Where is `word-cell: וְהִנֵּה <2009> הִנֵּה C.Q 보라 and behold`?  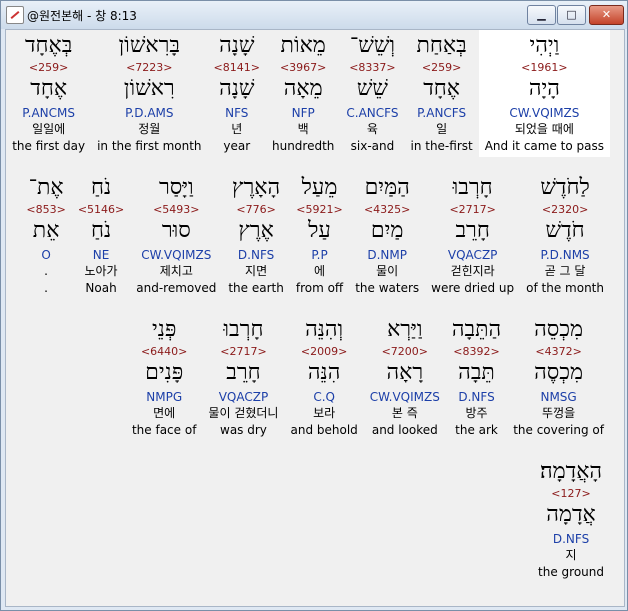
word-cell: וְהִנֵּה <2009> הִנֵּה C.Q 보라 and behold is located at coordinates (323, 377).